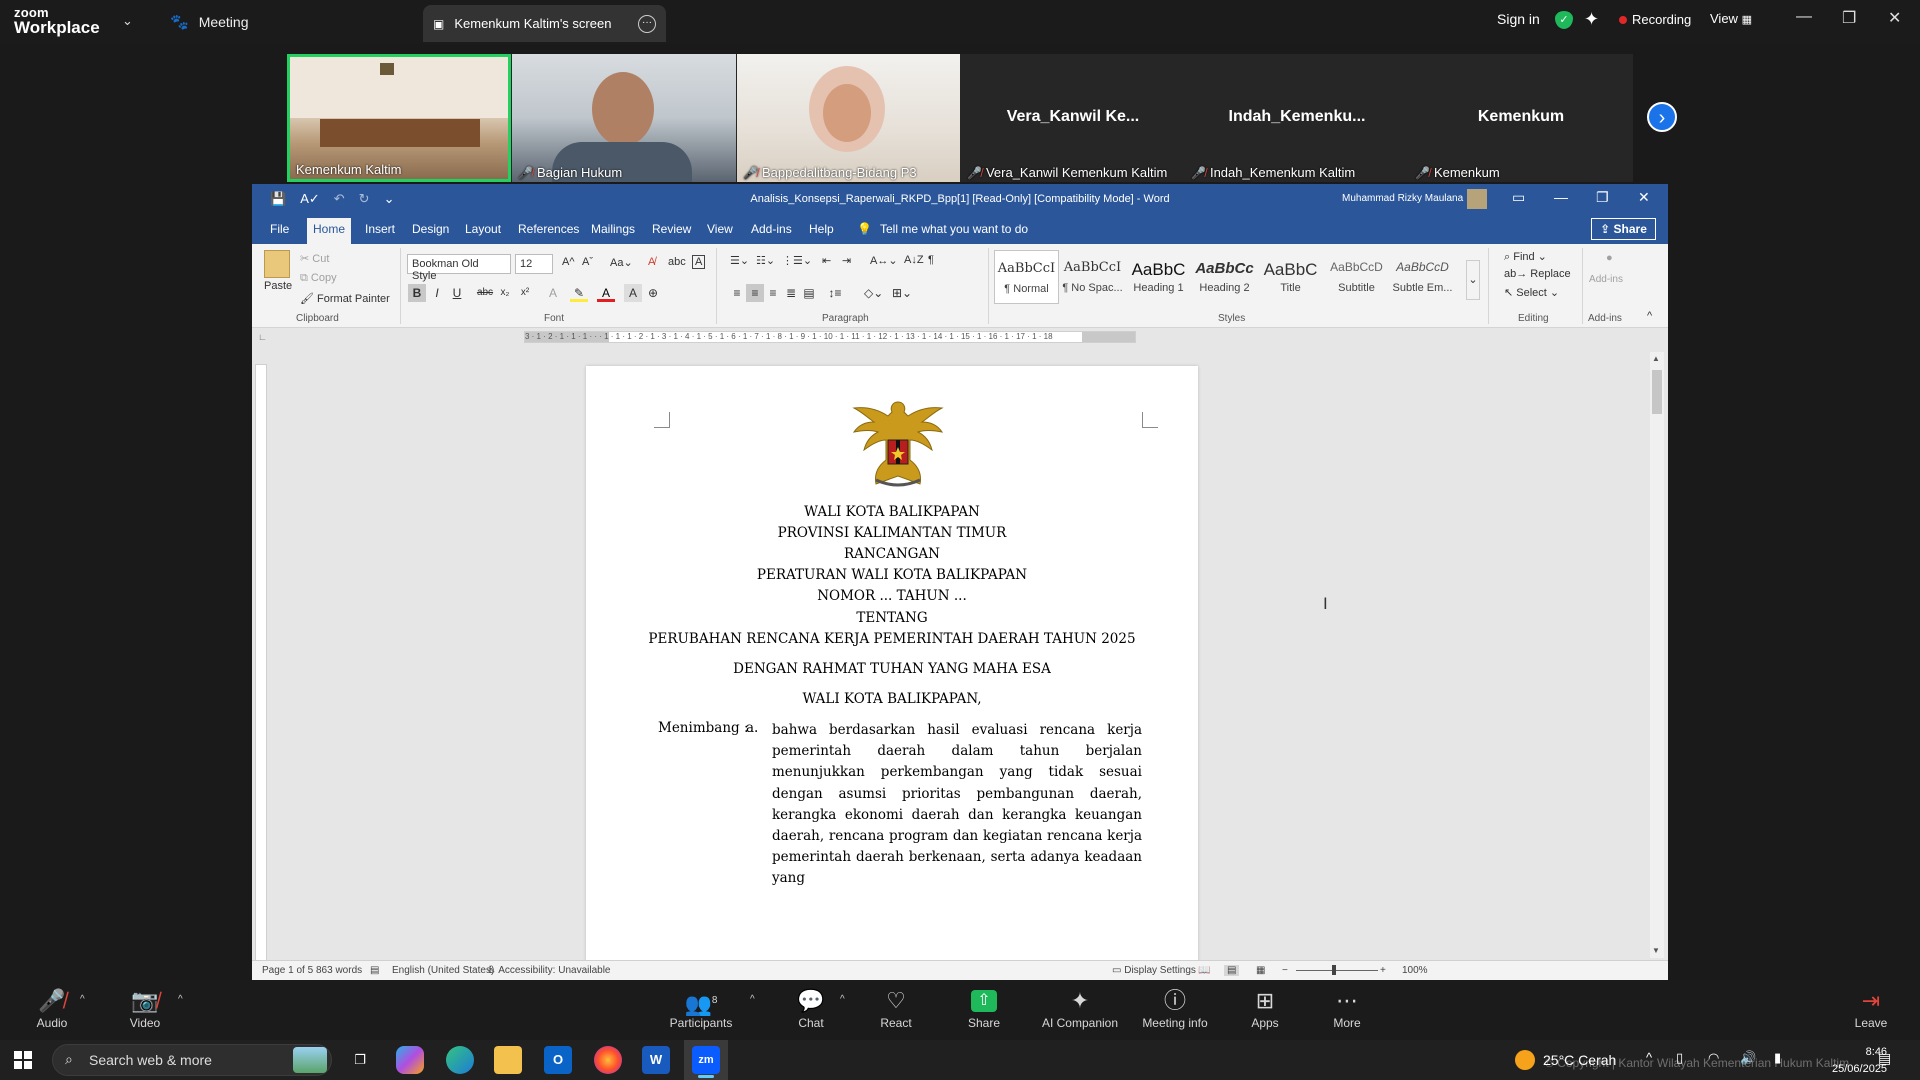  I want to click on ai-companion-button: ✦ AI Companion, so click(1080, 1008).